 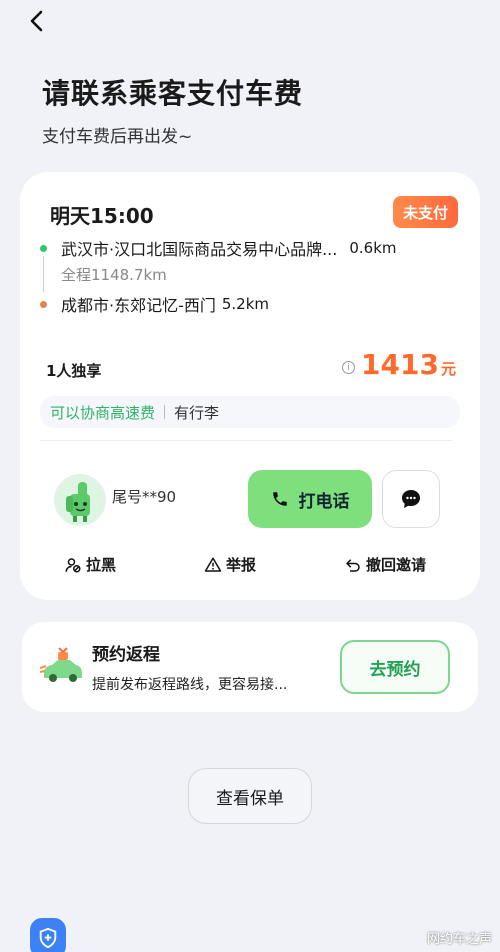 I want to click on report-label: 举报, so click(x=241, y=565).